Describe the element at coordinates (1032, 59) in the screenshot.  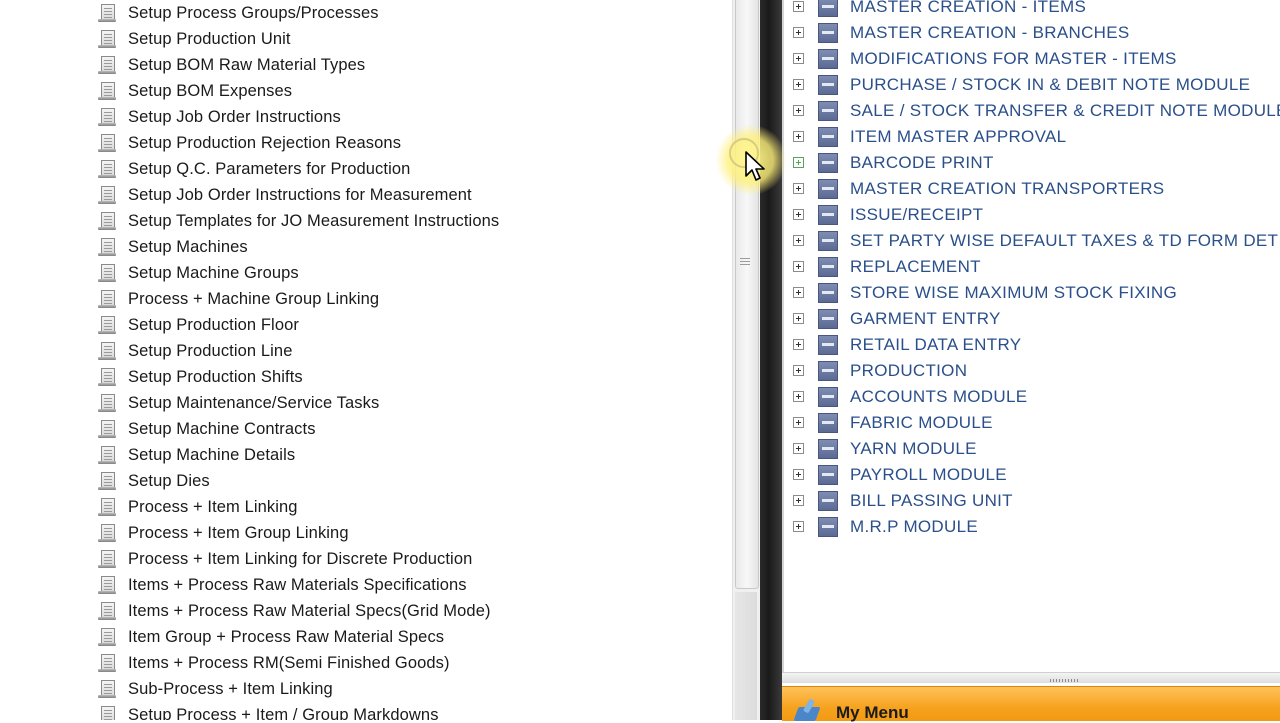
I see `right-tree-node: MODIFICATIONS FOR MASTER - ITEMS` at that location.